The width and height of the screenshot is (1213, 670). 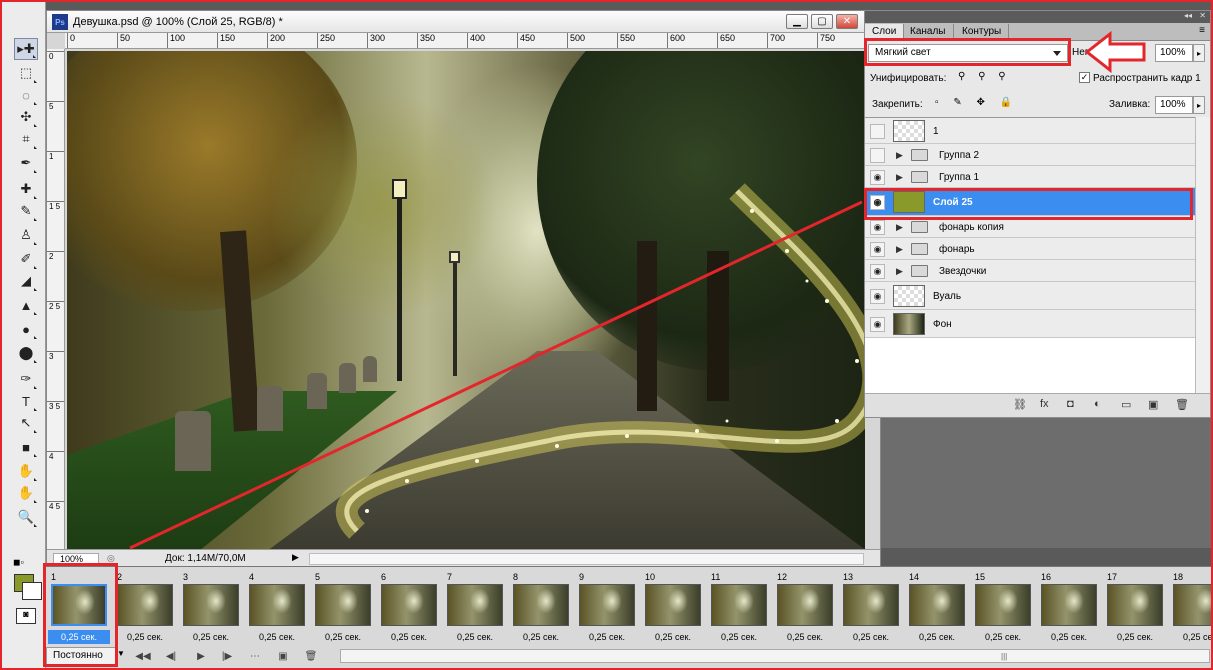 I want to click on animation-frame: 13 0,25 сек., so click(x=871, y=608).